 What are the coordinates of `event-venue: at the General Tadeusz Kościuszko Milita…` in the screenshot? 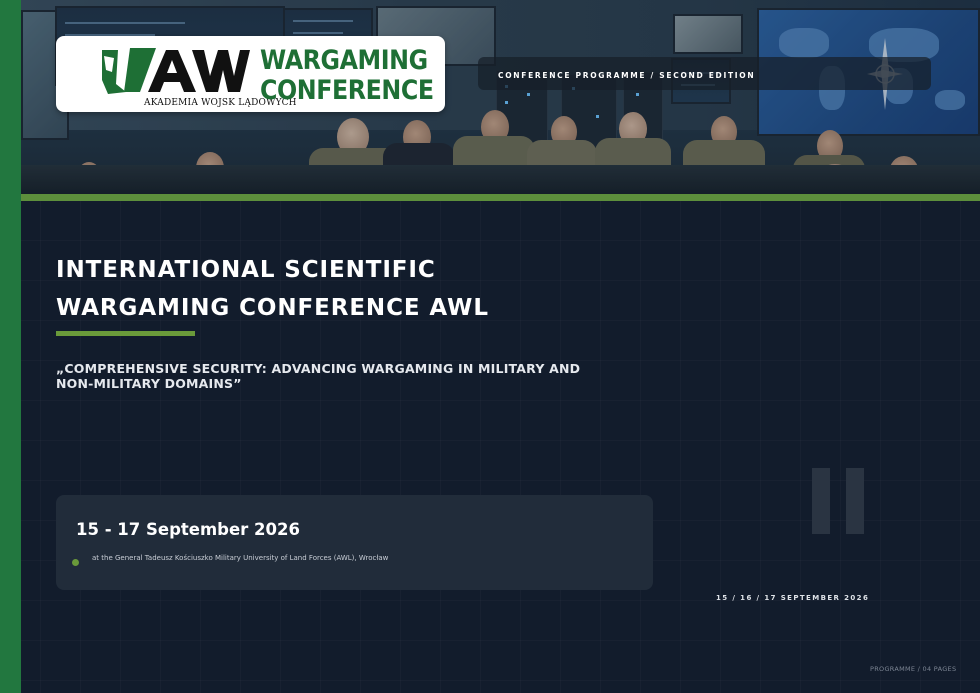 It's located at (240, 558).